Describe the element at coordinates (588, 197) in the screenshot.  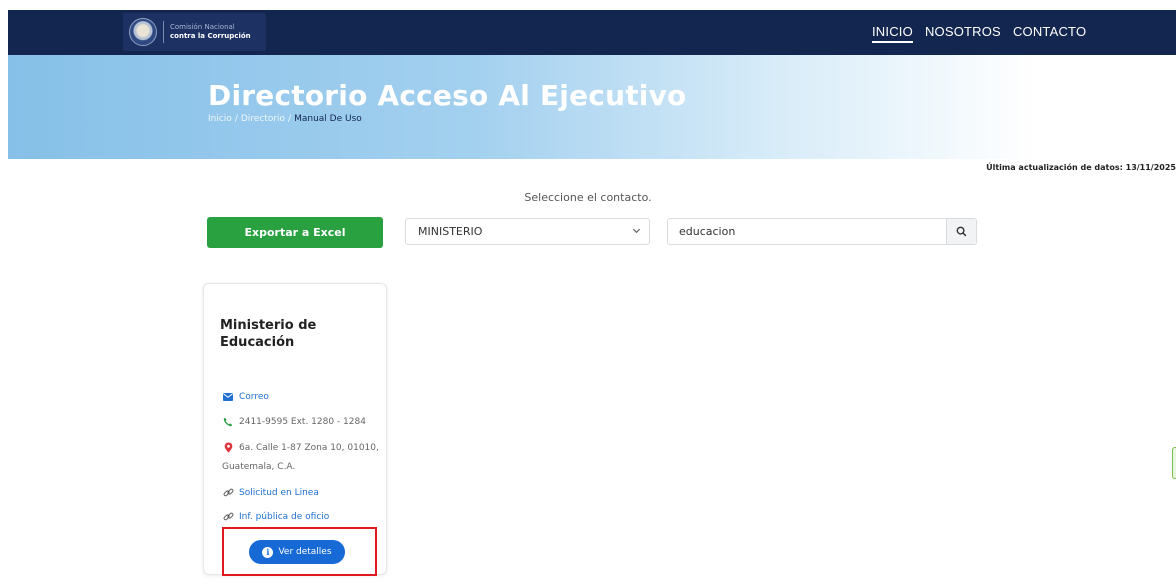
I see `select-contact-prompt: Seleccione el contacto.` at that location.